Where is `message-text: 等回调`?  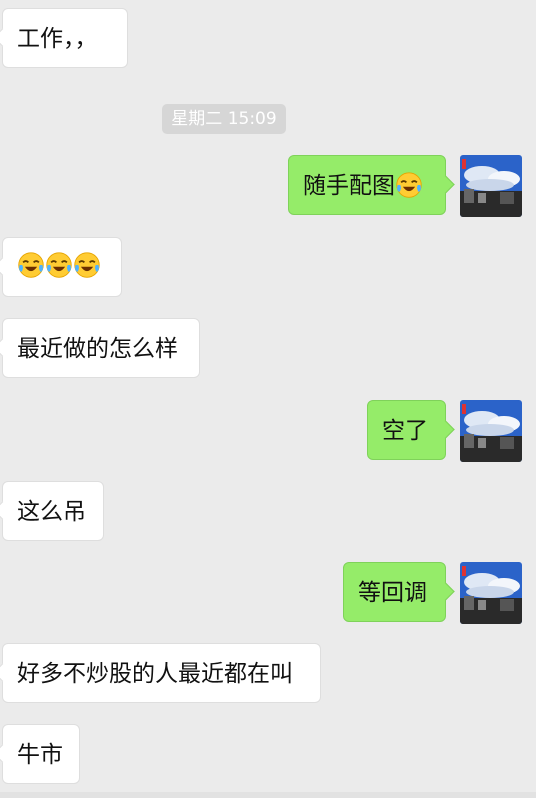 message-text: 等回调 is located at coordinates (392, 593).